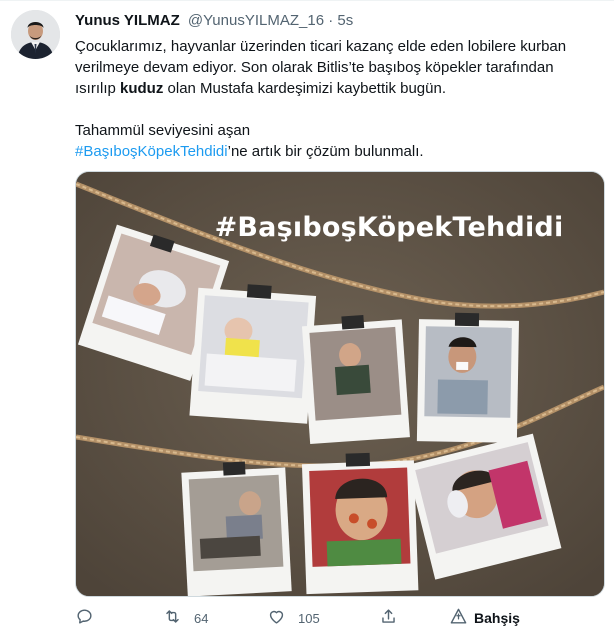 The height and width of the screenshot is (637, 614). Describe the element at coordinates (497, 618) in the screenshot. I see `tip-label: Bahşiş` at that location.